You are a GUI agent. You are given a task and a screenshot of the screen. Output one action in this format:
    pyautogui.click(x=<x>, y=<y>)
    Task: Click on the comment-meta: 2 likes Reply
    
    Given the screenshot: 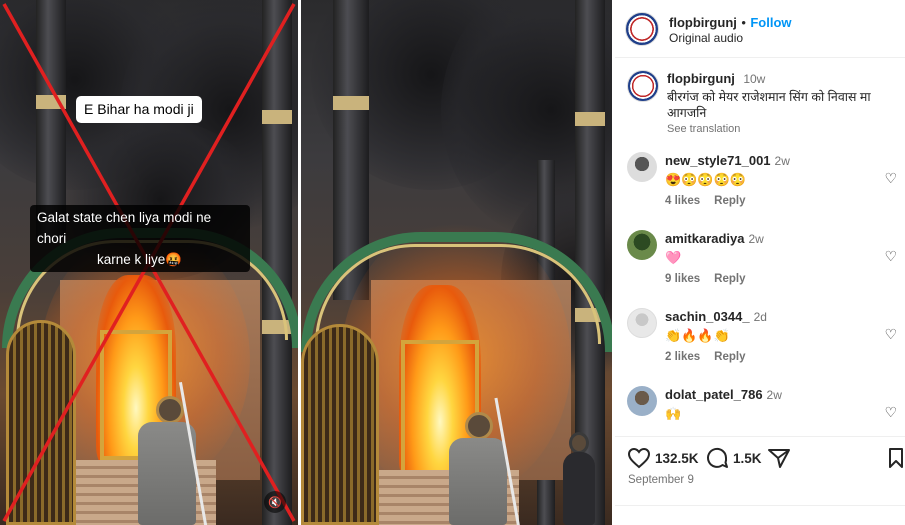 What is the action you would take?
    pyautogui.click(x=784, y=357)
    